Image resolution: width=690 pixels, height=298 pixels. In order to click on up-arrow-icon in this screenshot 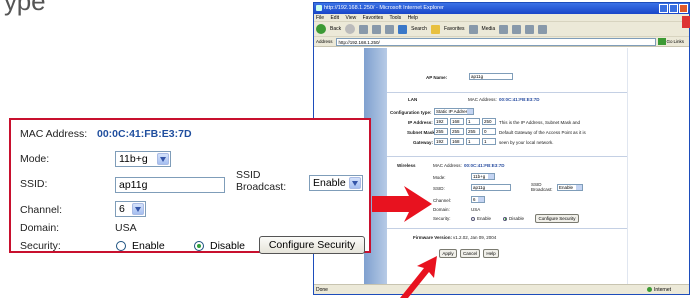, I will do `click(418, 277)`.